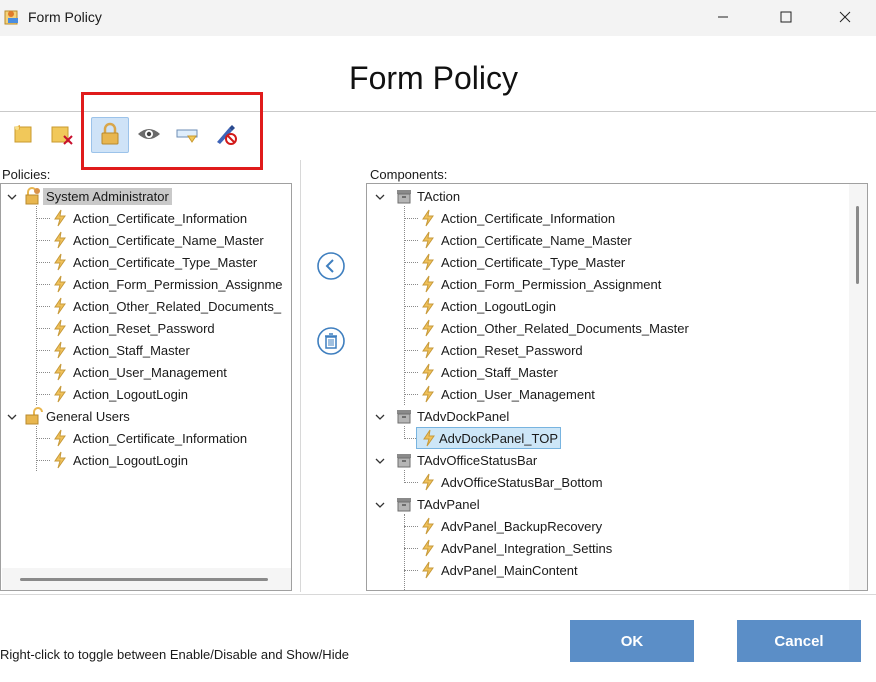 This screenshot has height=682, width=876. I want to click on back-arrow-icon, so click(331, 267).